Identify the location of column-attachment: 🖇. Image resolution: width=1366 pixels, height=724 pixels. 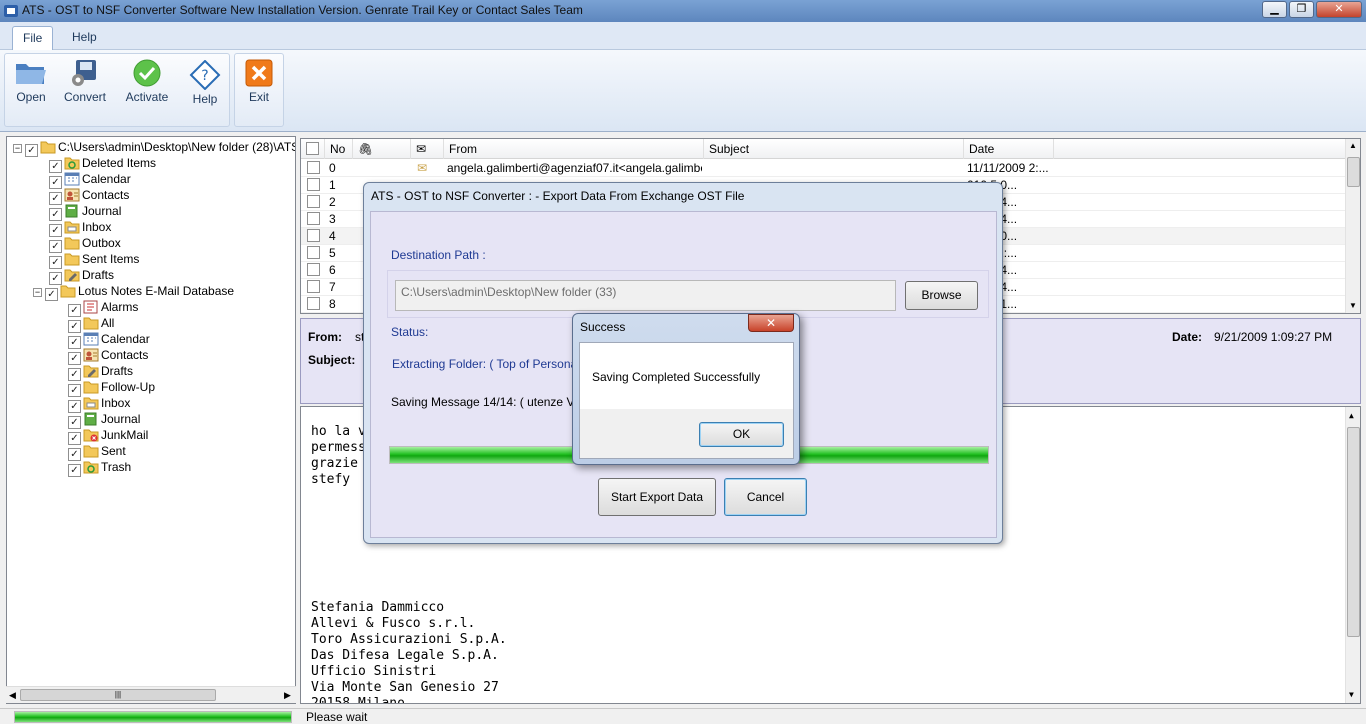
(382, 149).